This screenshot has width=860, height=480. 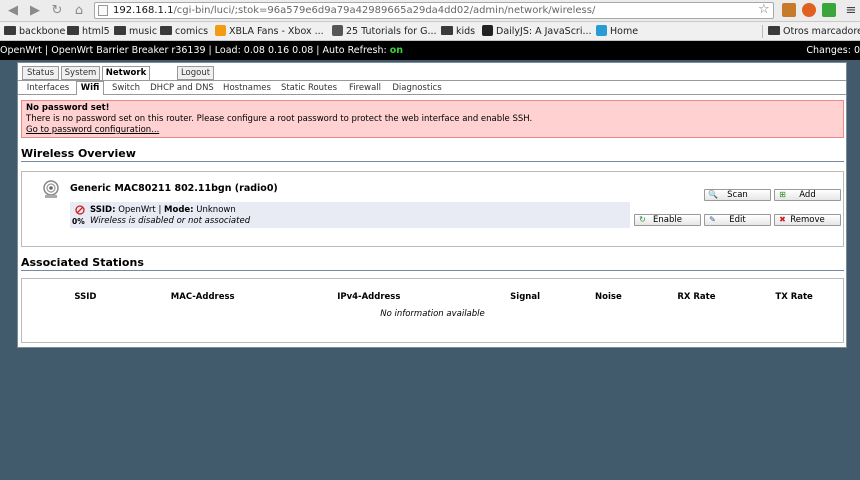 I want to click on bookmark-kids: kids, so click(x=458, y=31).